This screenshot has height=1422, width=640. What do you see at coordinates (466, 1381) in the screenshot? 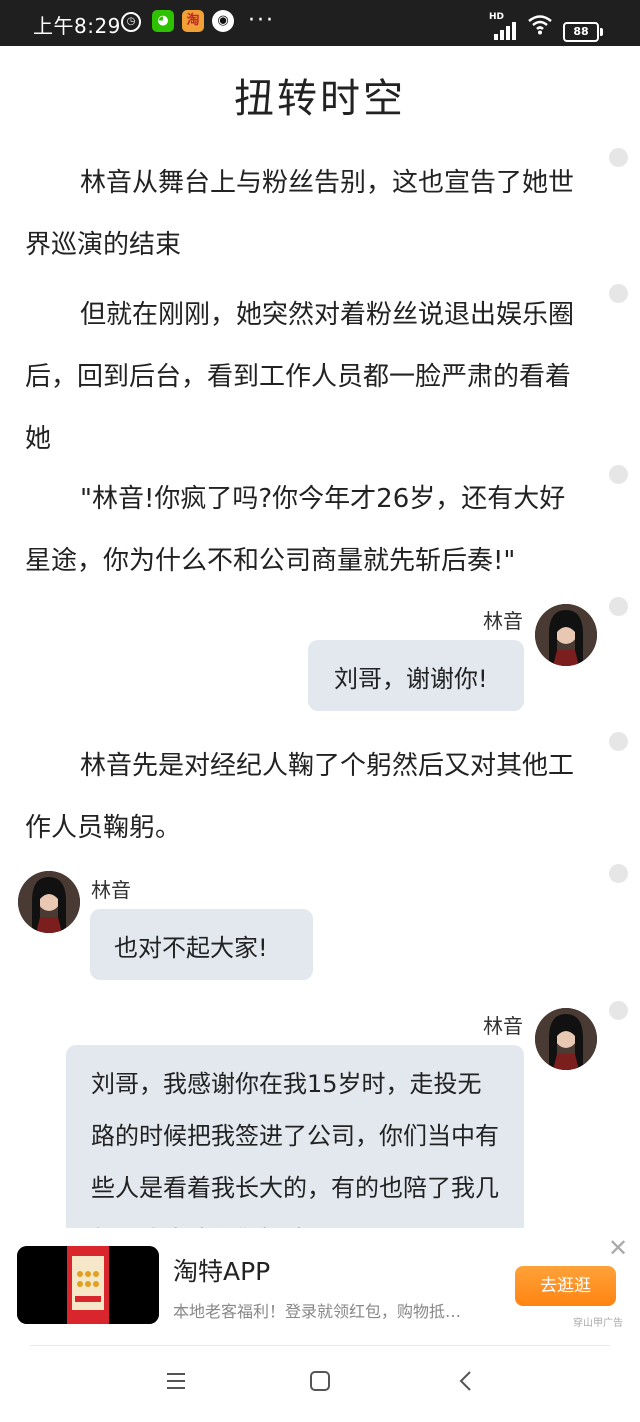
I see `back-icon` at bounding box center [466, 1381].